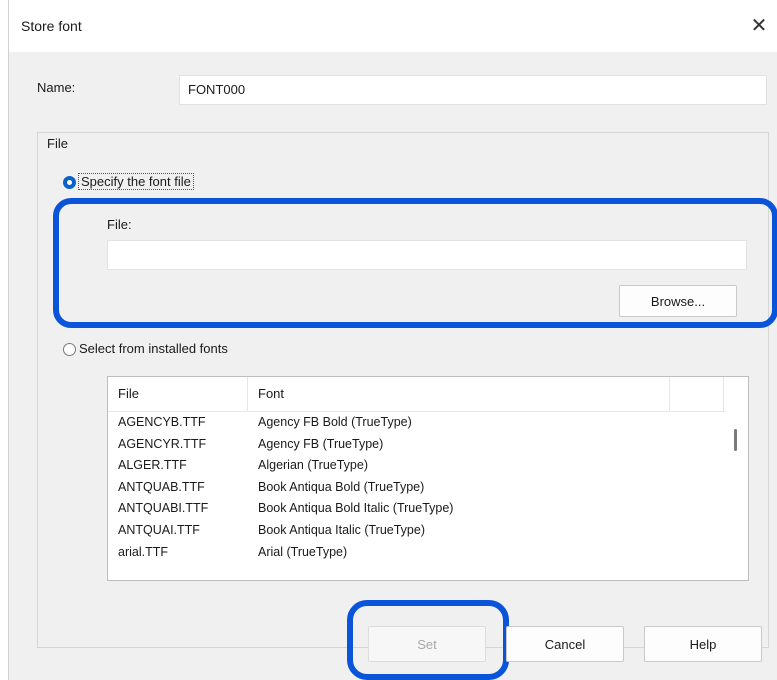  What do you see at coordinates (735, 440) in the screenshot?
I see `scrollbar-thumb` at bounding box center [735, 440].